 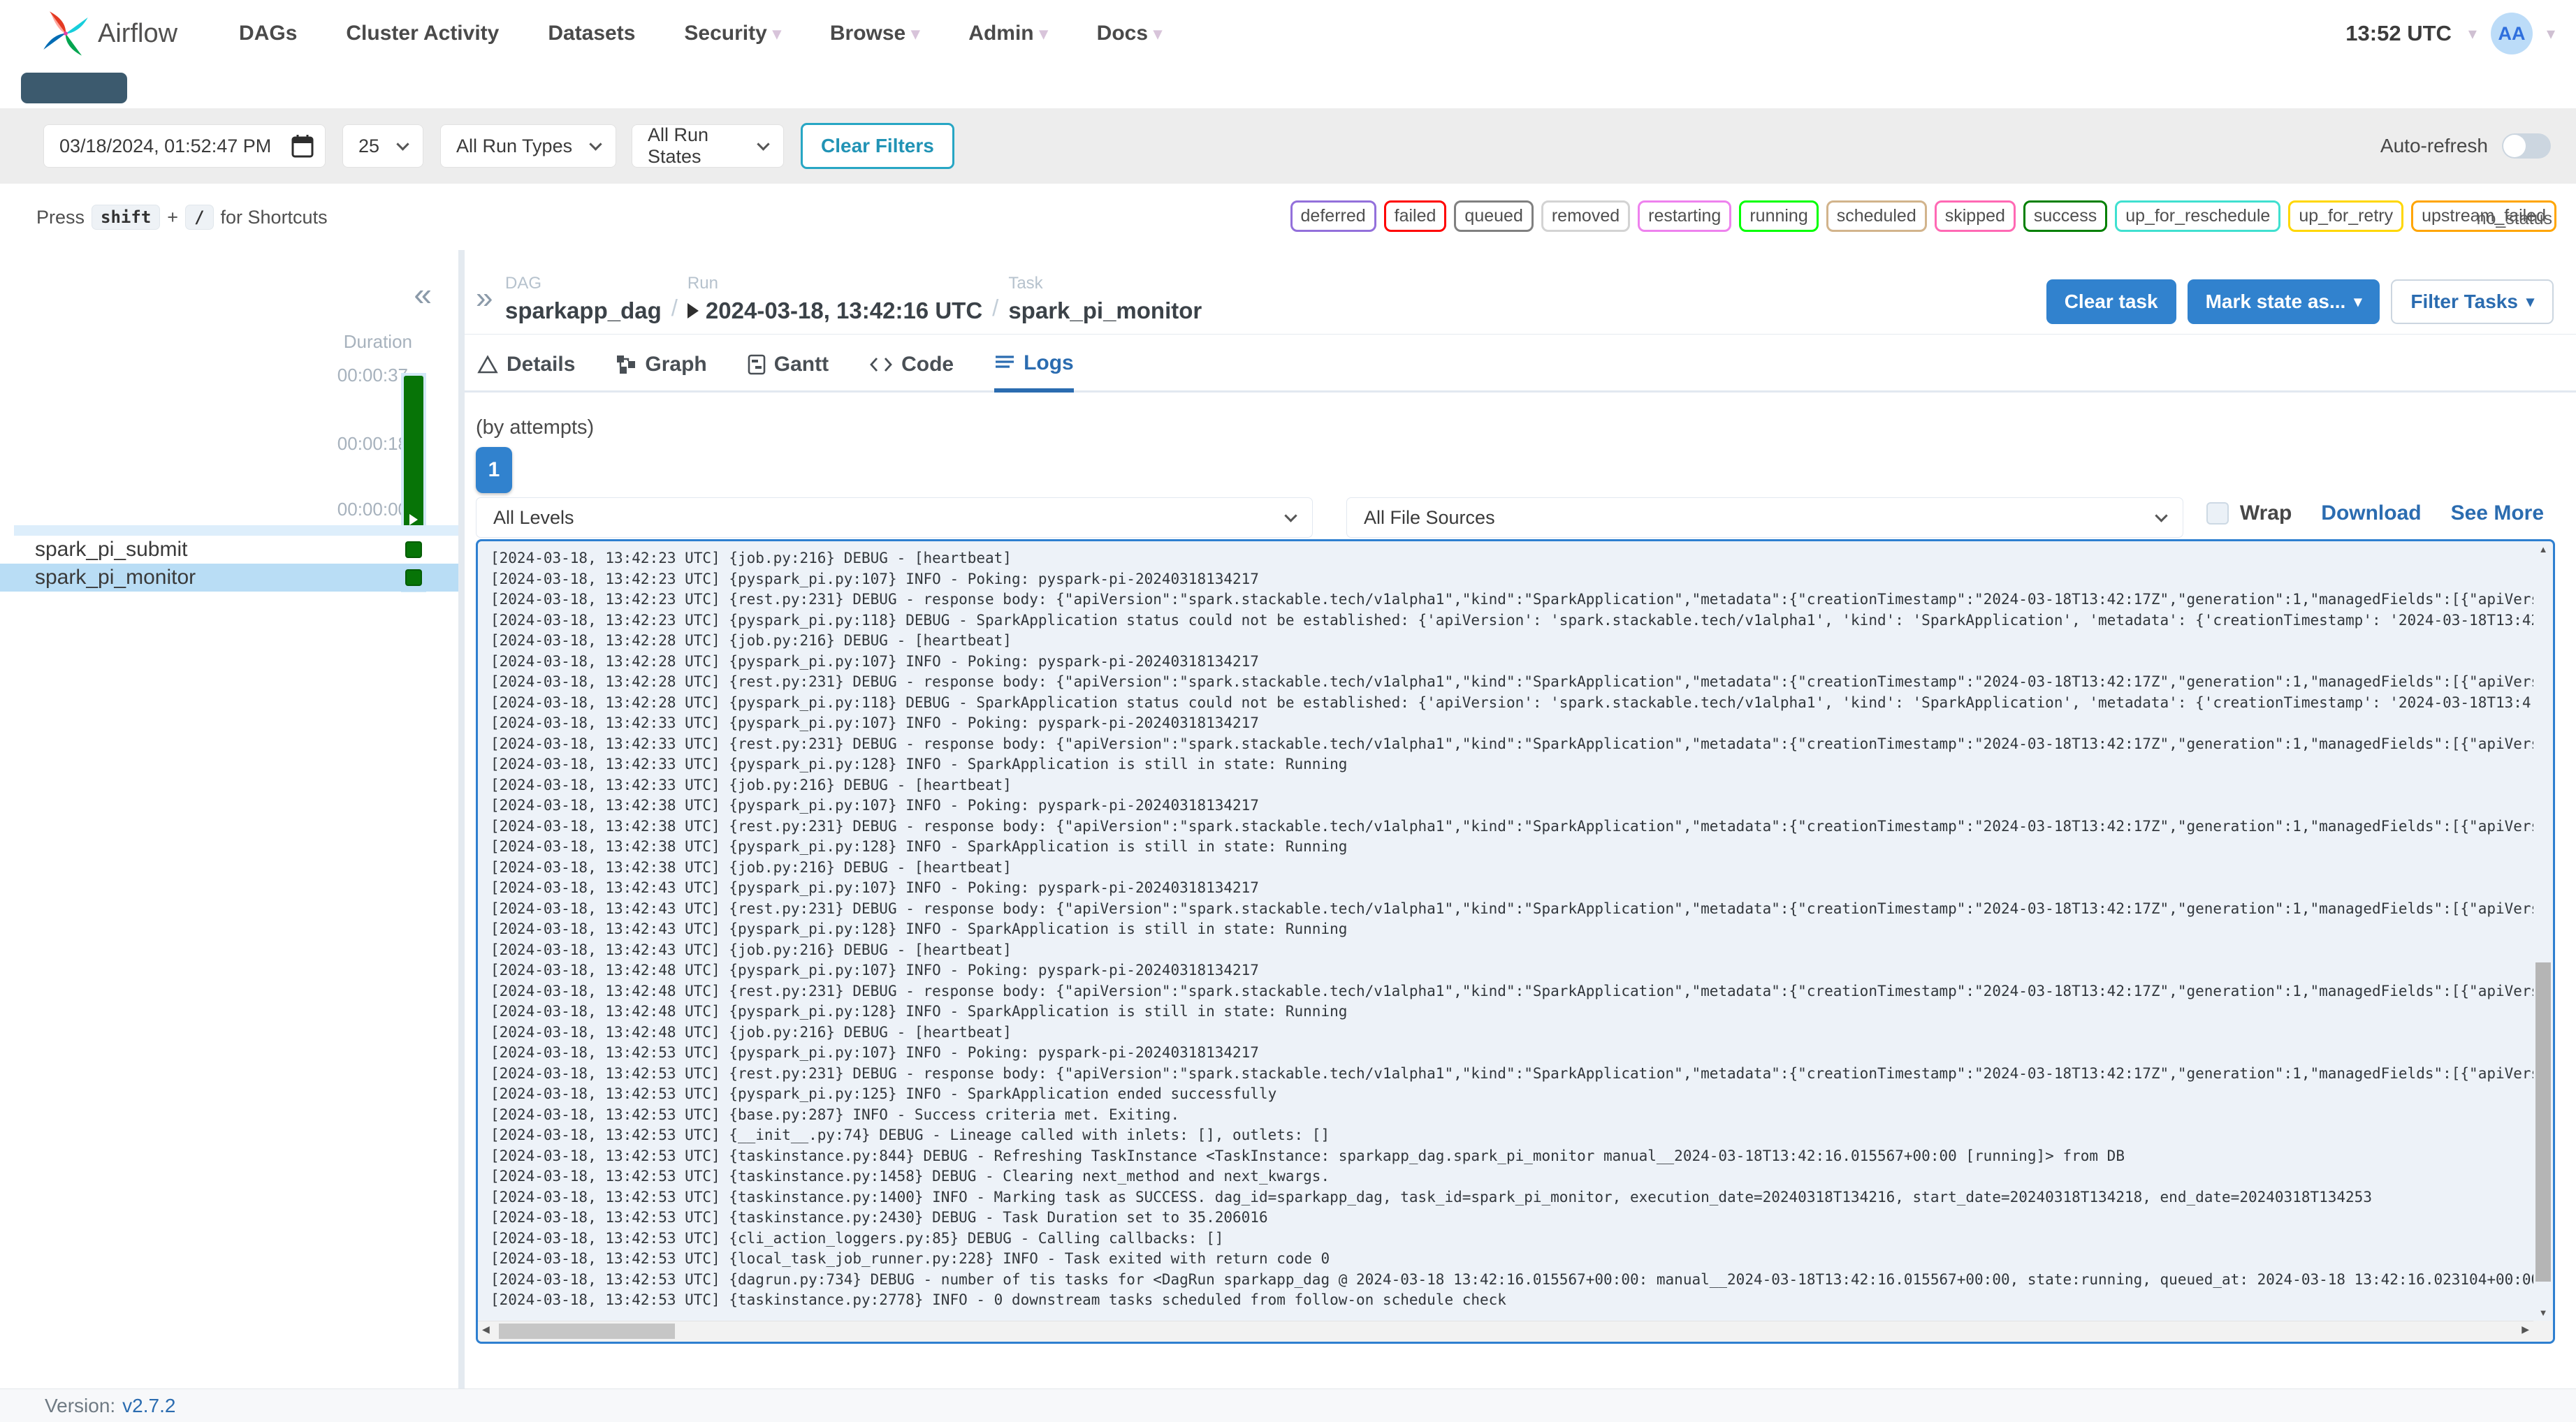 I want to click on airflow-logo-icon, so click(x=66, y=33).